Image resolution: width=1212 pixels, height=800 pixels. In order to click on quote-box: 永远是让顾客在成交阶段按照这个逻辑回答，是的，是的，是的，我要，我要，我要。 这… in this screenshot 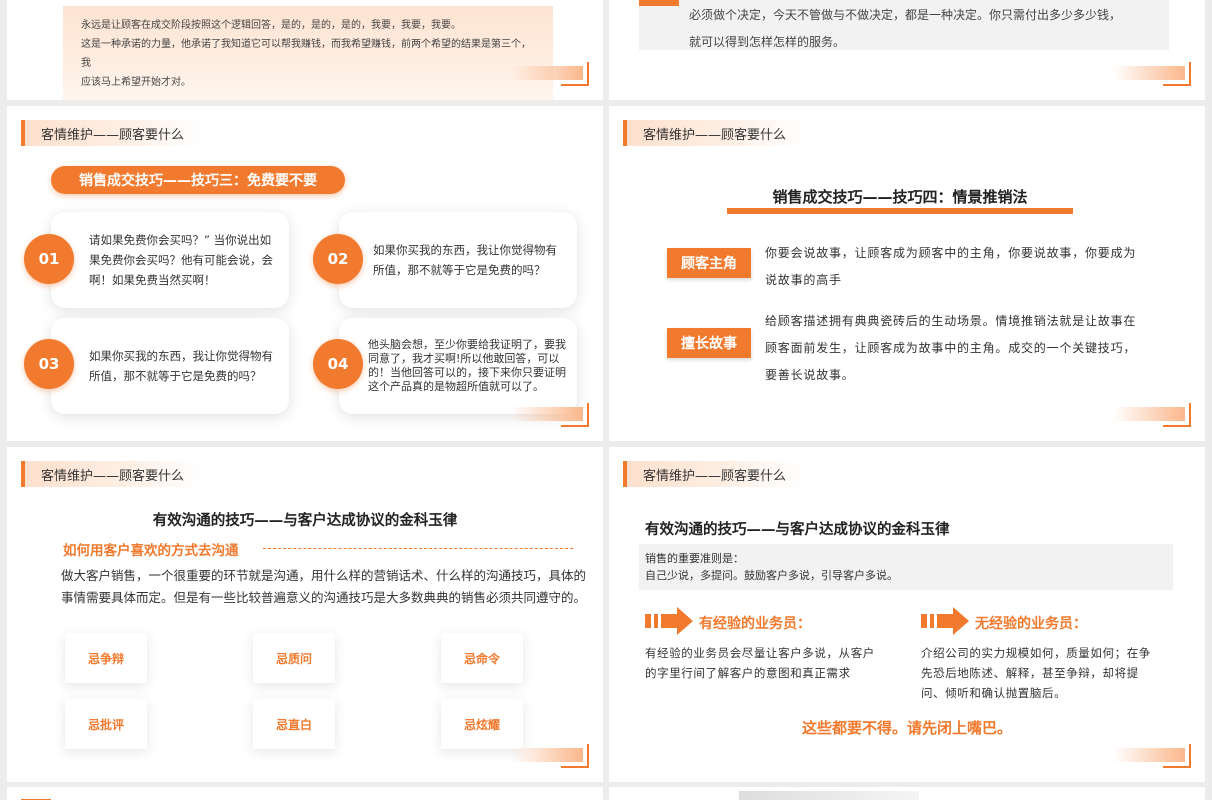, I will do `click(308, 53)`.